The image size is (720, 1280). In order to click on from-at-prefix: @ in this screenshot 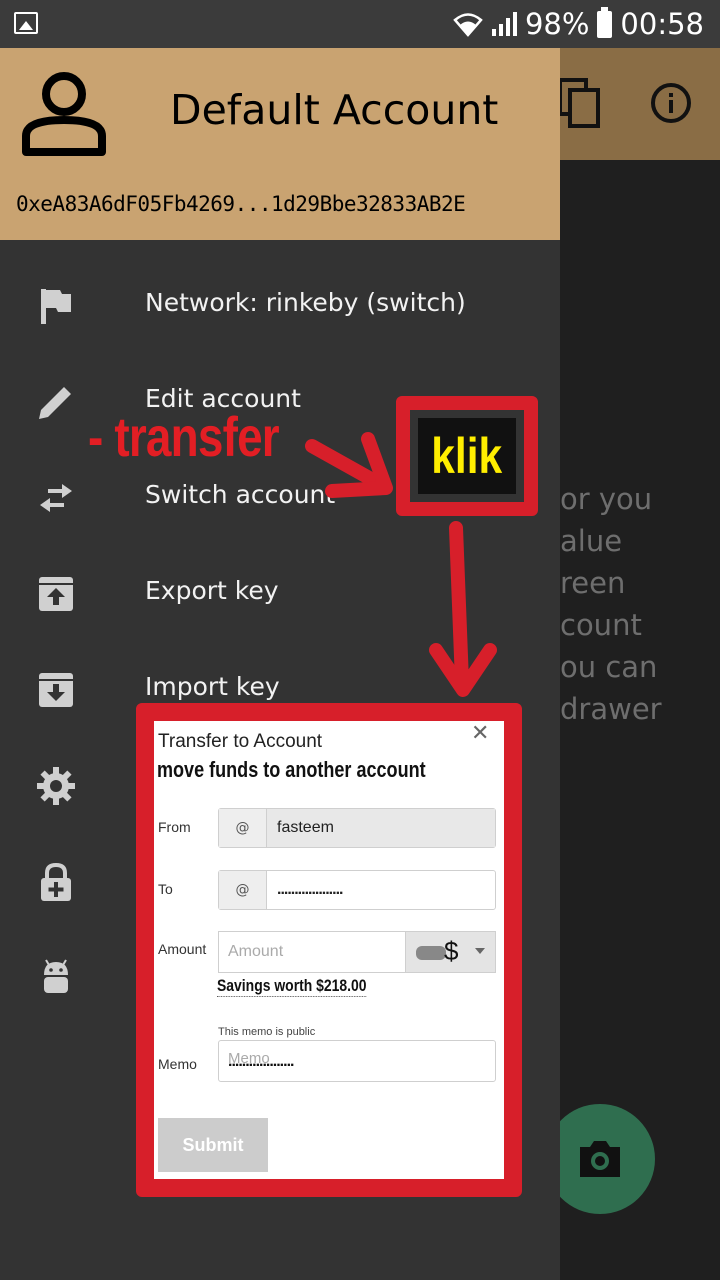, I will do `click(243, 828)`.